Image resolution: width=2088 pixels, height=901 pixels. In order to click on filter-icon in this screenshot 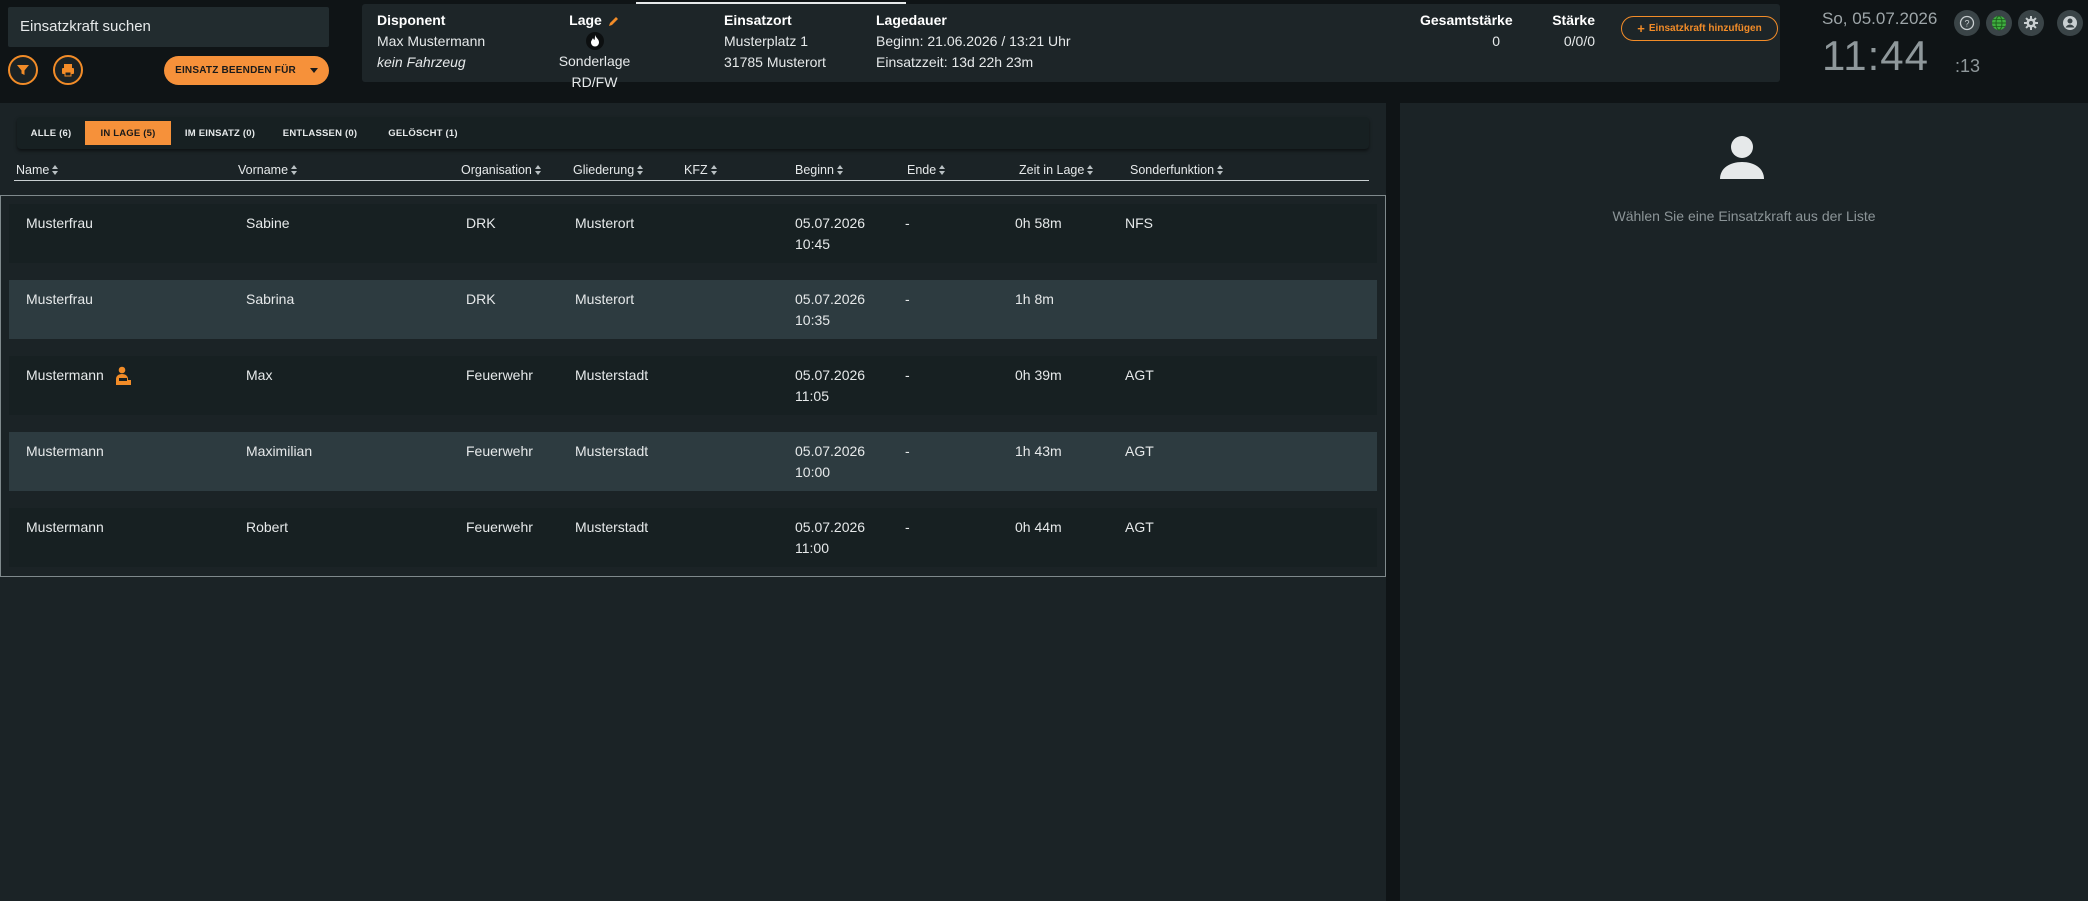, I will do `click(23, 70)`.